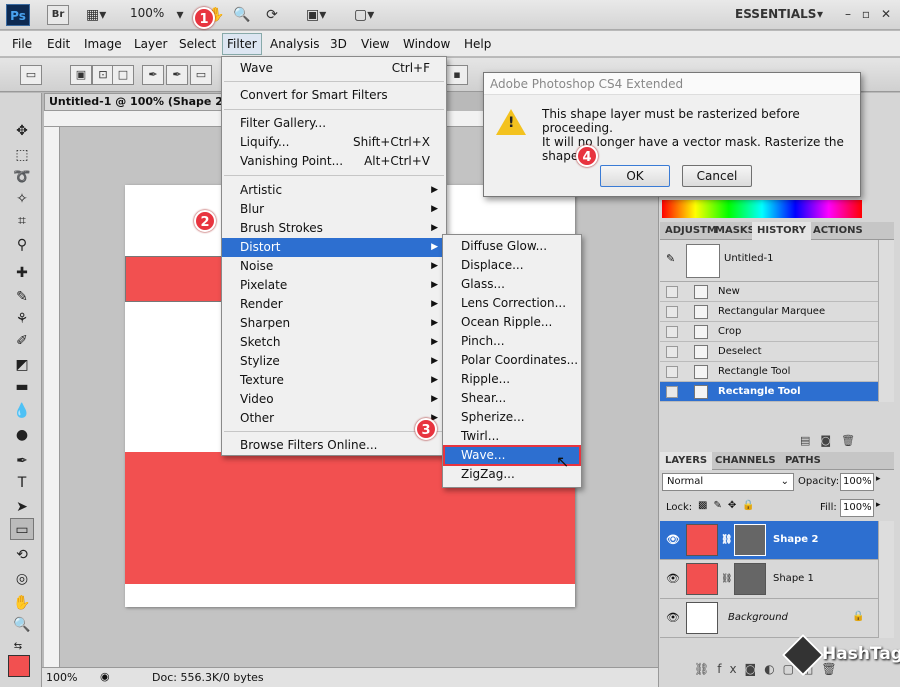  Describe the element at coordinates (334, 247) in the screenshot. I see `filter-menu-item-distort: Distort ▶` at that location.